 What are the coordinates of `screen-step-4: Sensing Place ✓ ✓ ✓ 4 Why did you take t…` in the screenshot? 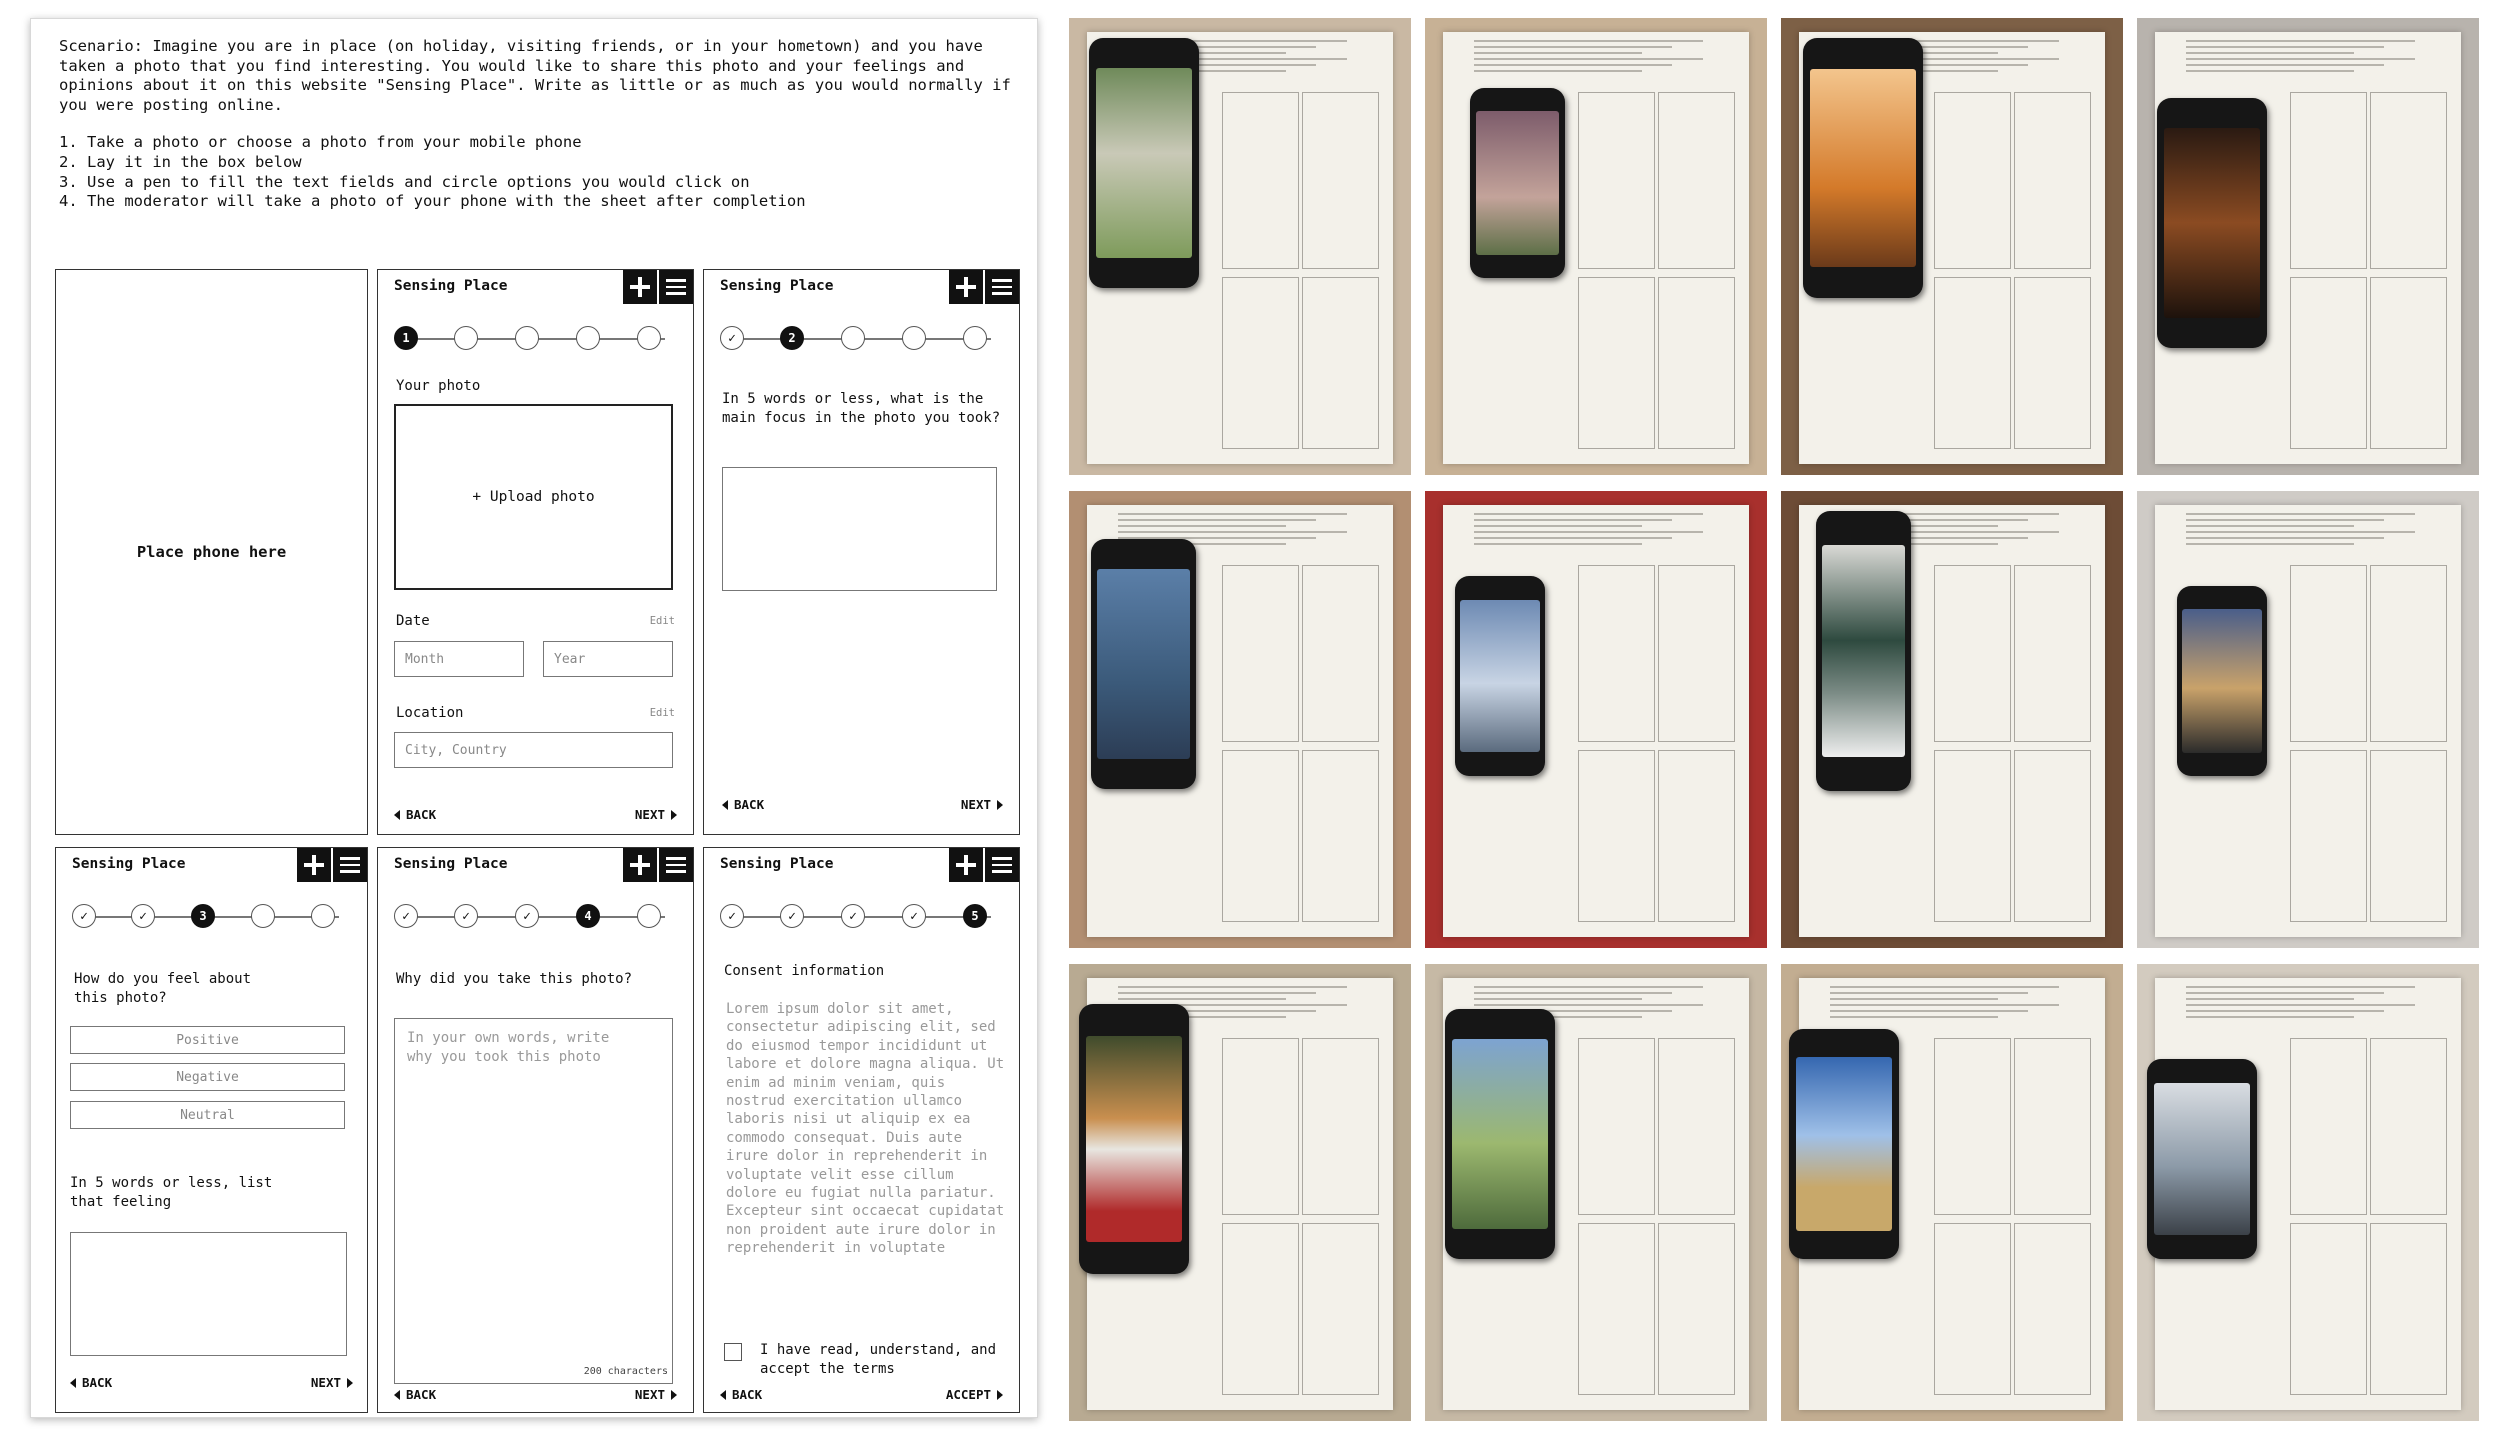 It's located at (535, 1130).